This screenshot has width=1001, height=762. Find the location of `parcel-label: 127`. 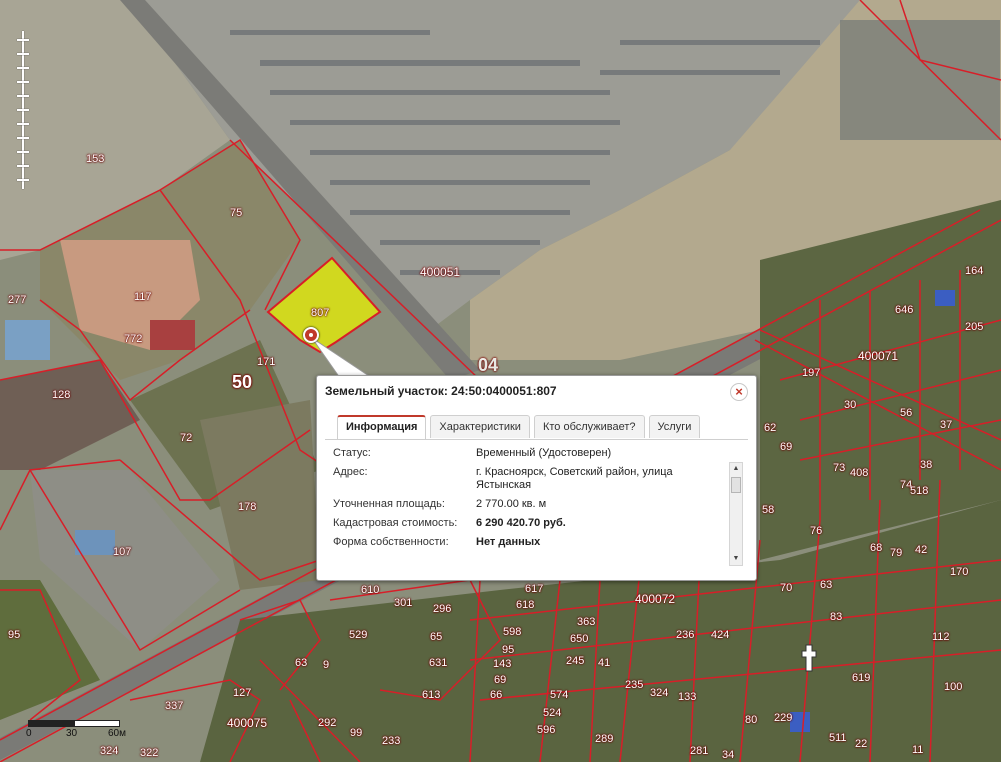

parcel-label: 127 is located at coordinates (242, 693).